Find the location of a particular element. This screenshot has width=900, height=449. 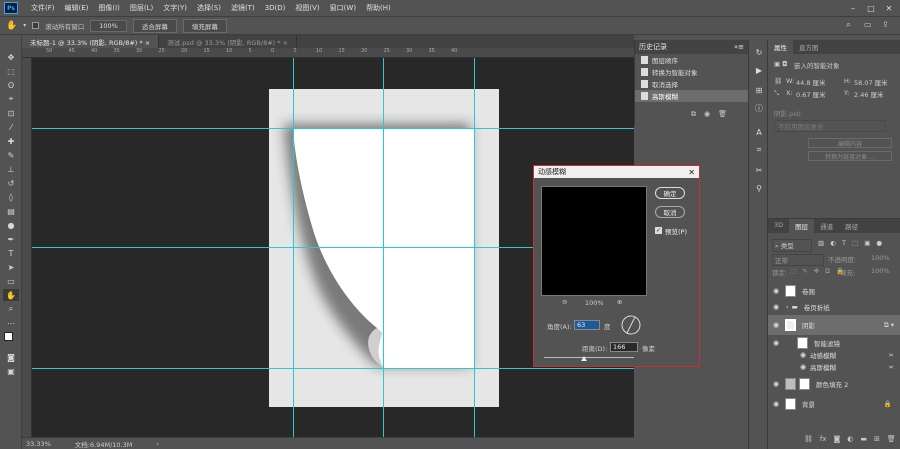

cancel-button: 取消 is located at coordinates (670, 212).